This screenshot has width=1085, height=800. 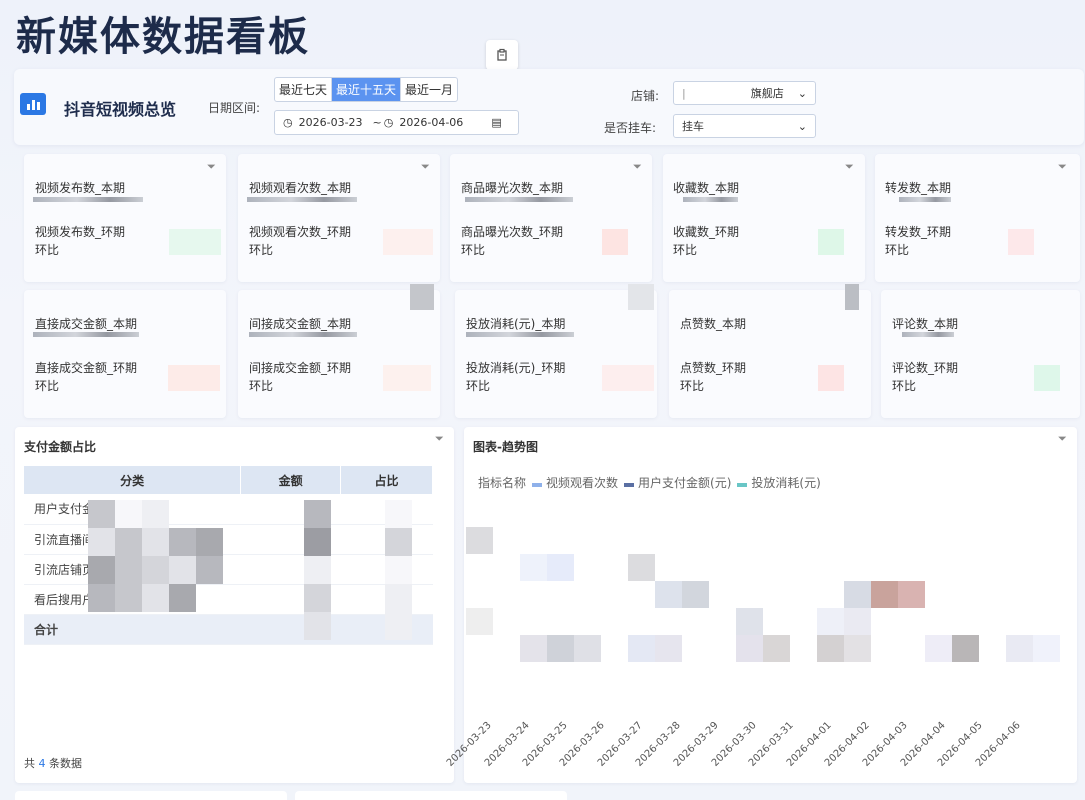 What do you see at coordinates (33, 104) in the screenshot?
I see `bar-chart-icon` at bounding box center [33, 104].